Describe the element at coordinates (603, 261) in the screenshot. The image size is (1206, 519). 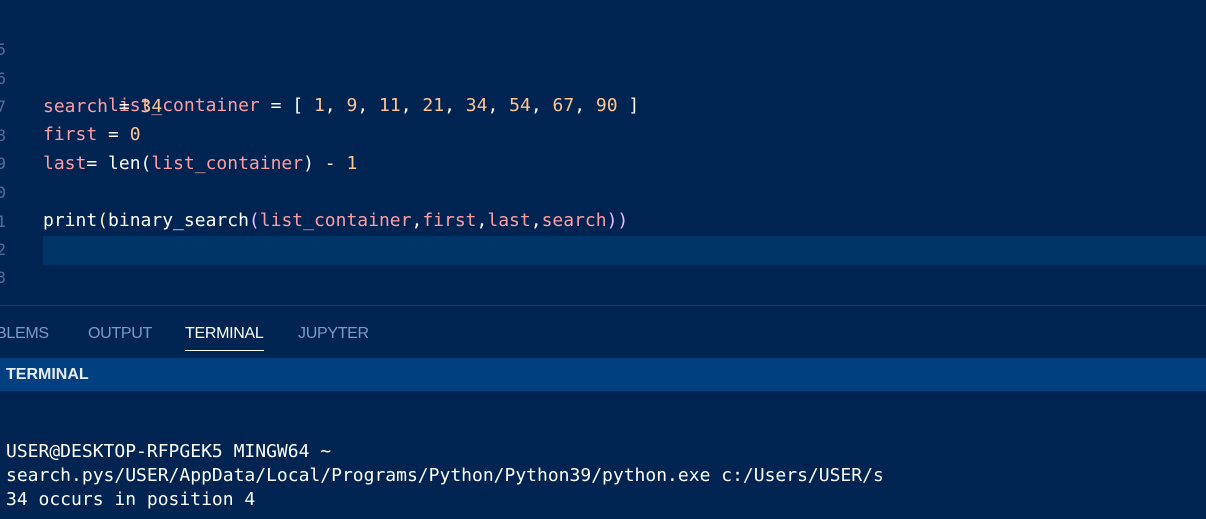
I see `code-line-9: 3` at that location.